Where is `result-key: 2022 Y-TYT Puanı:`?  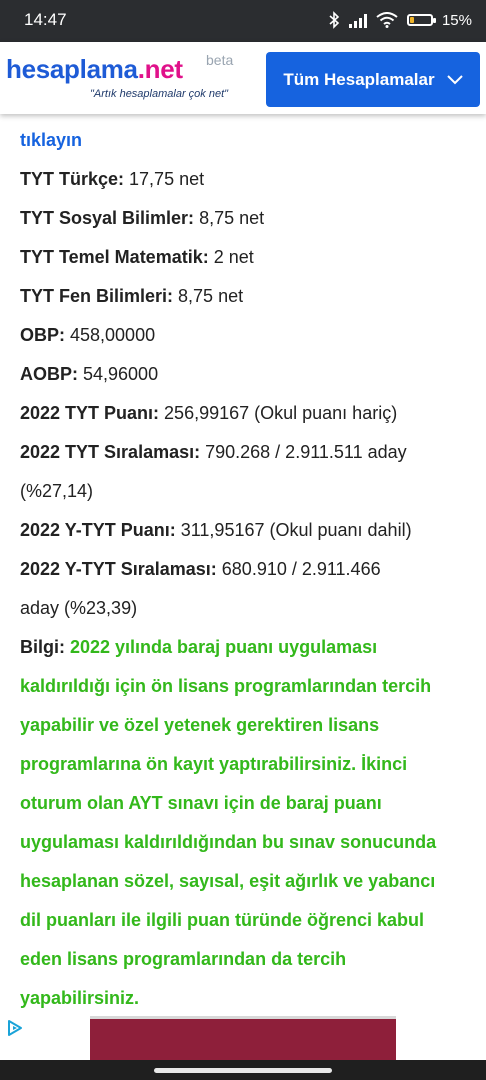
result-key: 2022 Y-TYT Puanı: is located at coordinates (98, 530).